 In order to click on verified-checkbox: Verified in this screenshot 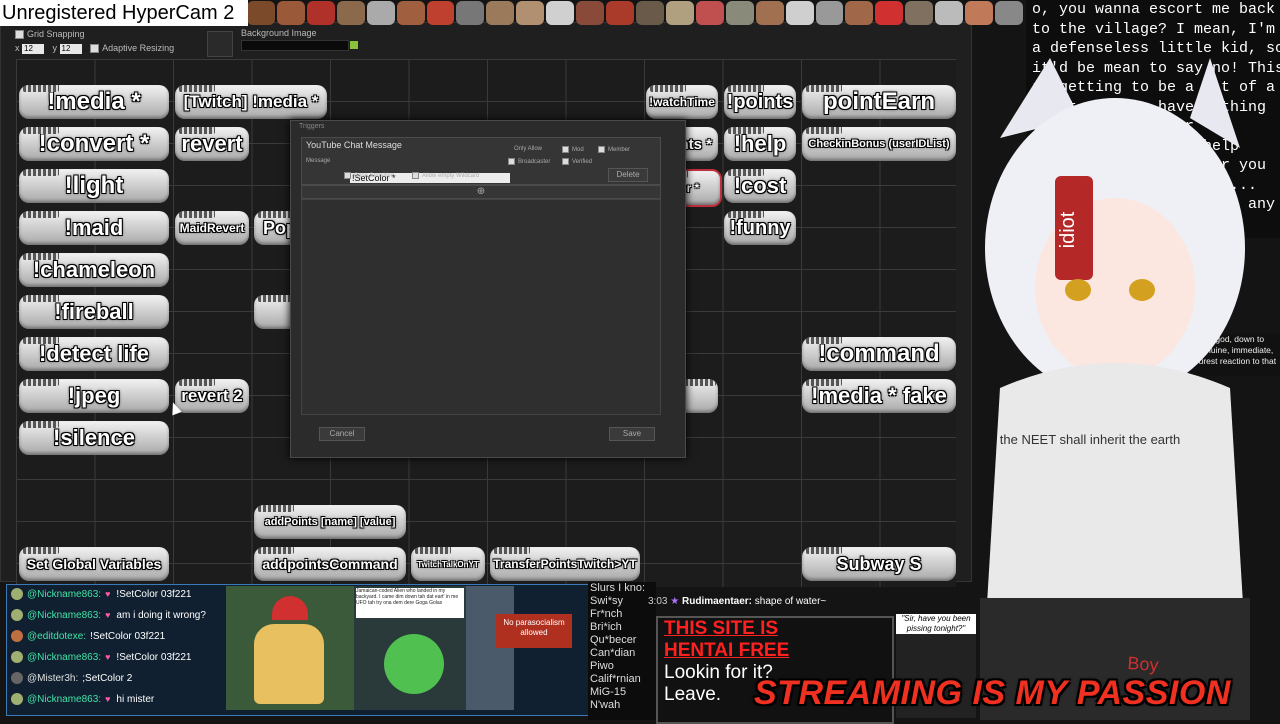, I will do `click(577, 161)`.